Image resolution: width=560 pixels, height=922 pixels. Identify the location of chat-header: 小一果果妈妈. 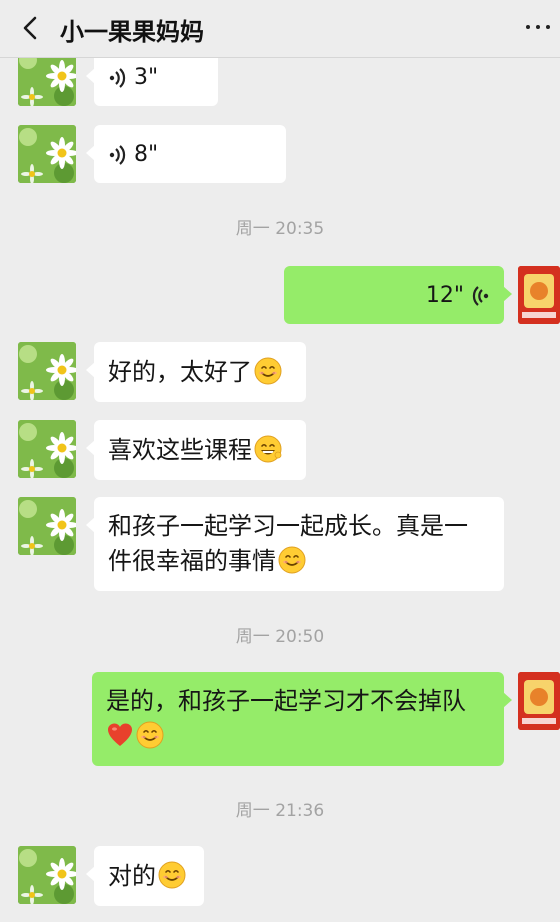
(280, 29).